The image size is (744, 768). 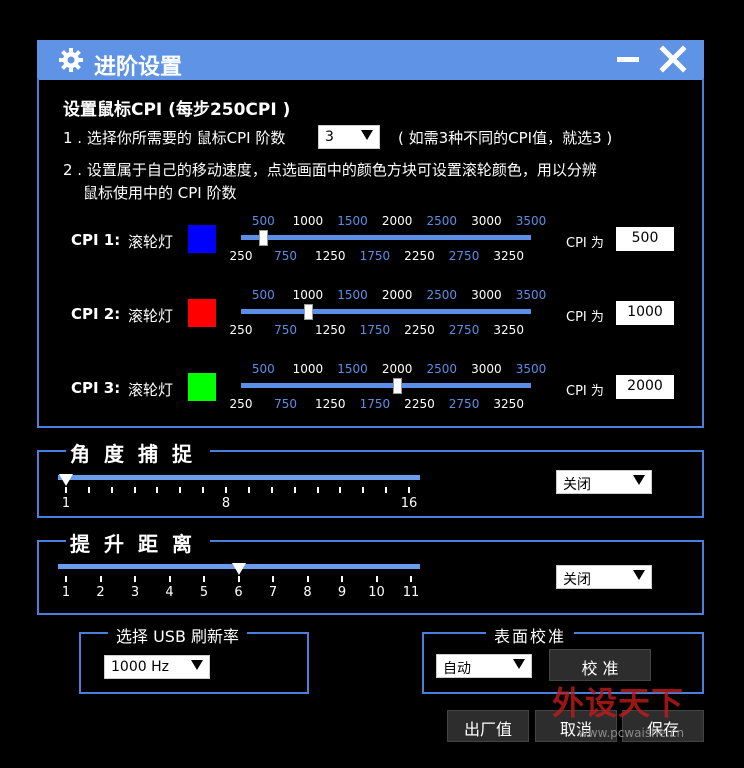 What do you see at coordinates (169, 592) in the screenshot?
I see `lift-distance-scale-label: 4` at bounding box center [169, 592].